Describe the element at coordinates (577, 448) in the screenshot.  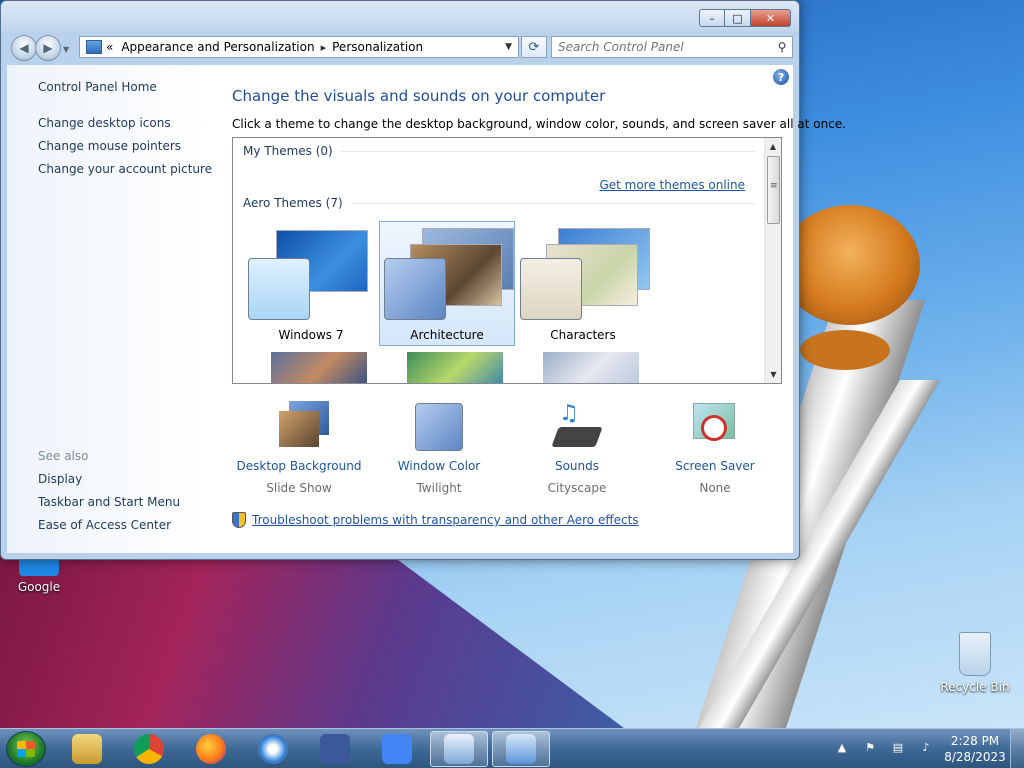
I see `sounds-setting: ♫ Sounds Cityscape` at that location.